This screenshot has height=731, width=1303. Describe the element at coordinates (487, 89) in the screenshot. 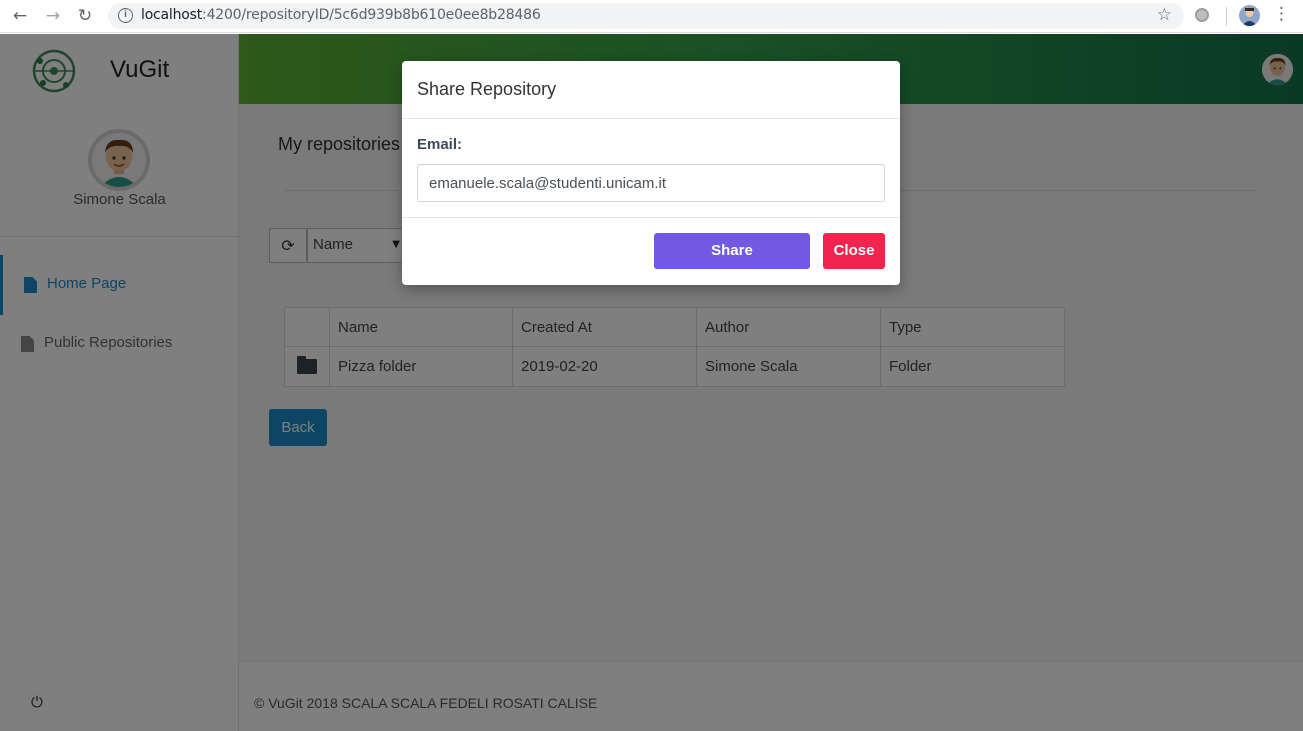

I see `modal-title: Share Repository` at that location.